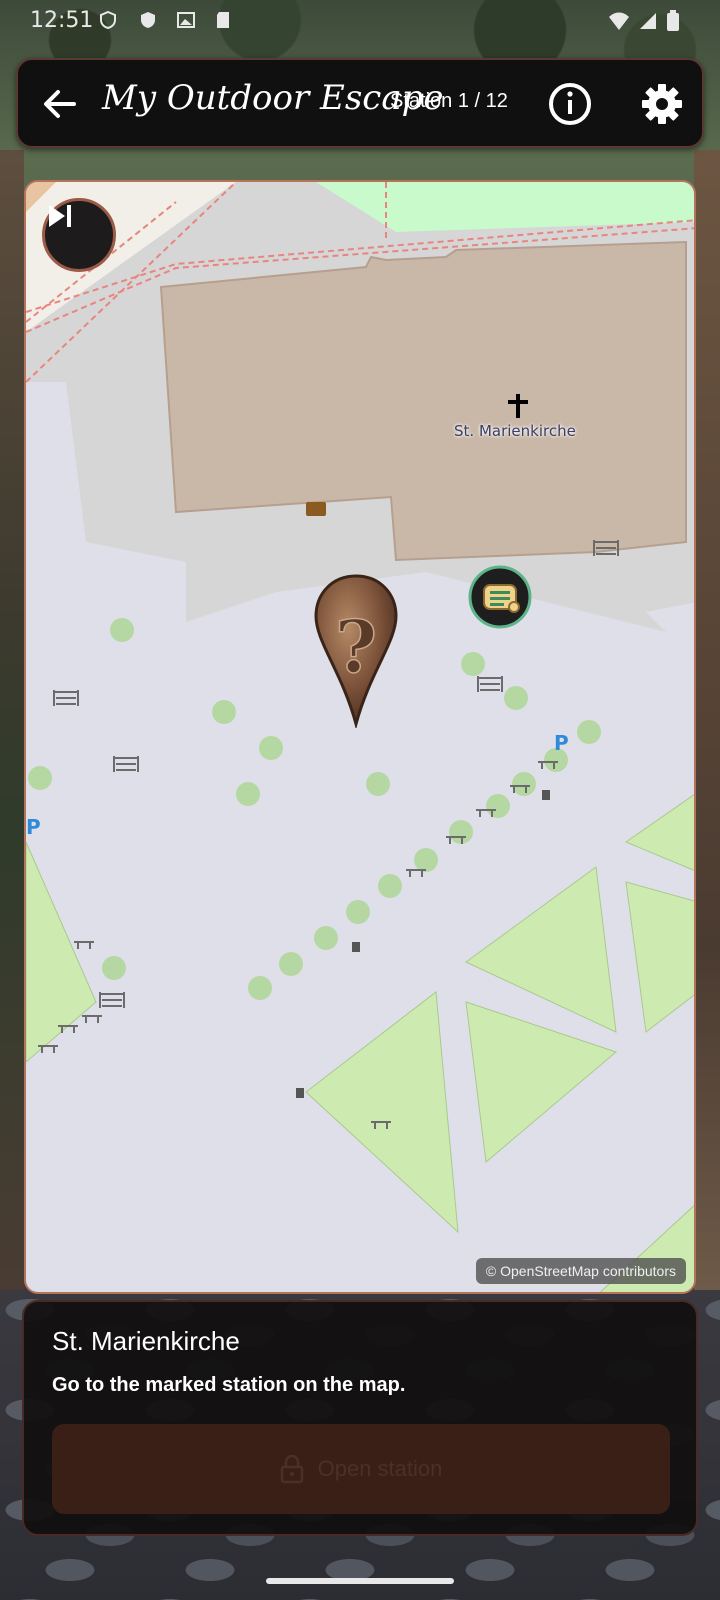 The height and width of the screenshot is (1600, 720). Describe the element at coordinates (570, 104) in the screenshot. I see `info-icon` at that location.